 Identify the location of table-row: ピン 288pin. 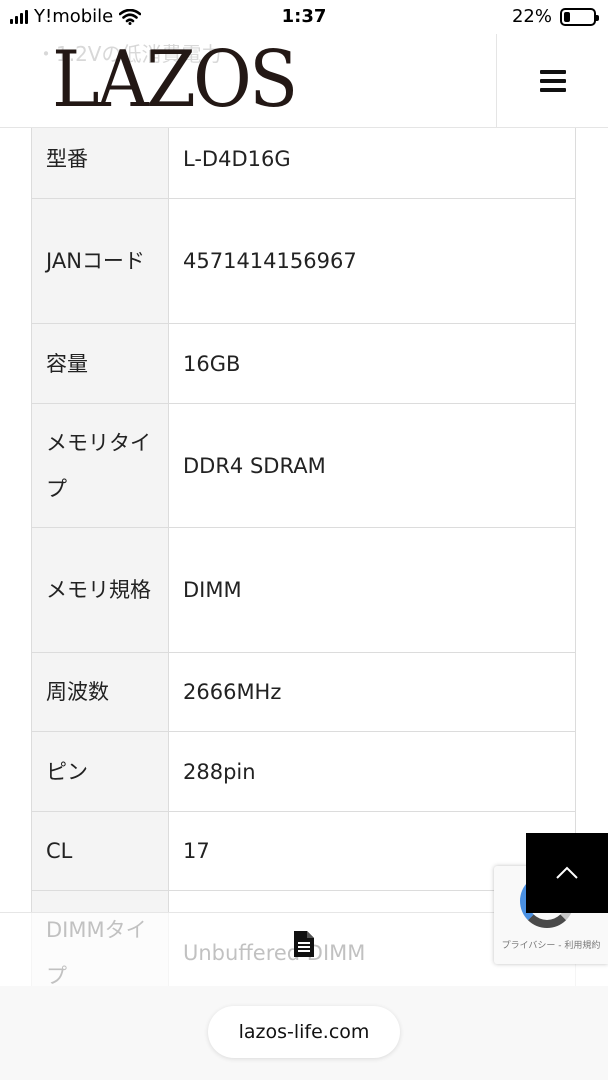
(303, 771).